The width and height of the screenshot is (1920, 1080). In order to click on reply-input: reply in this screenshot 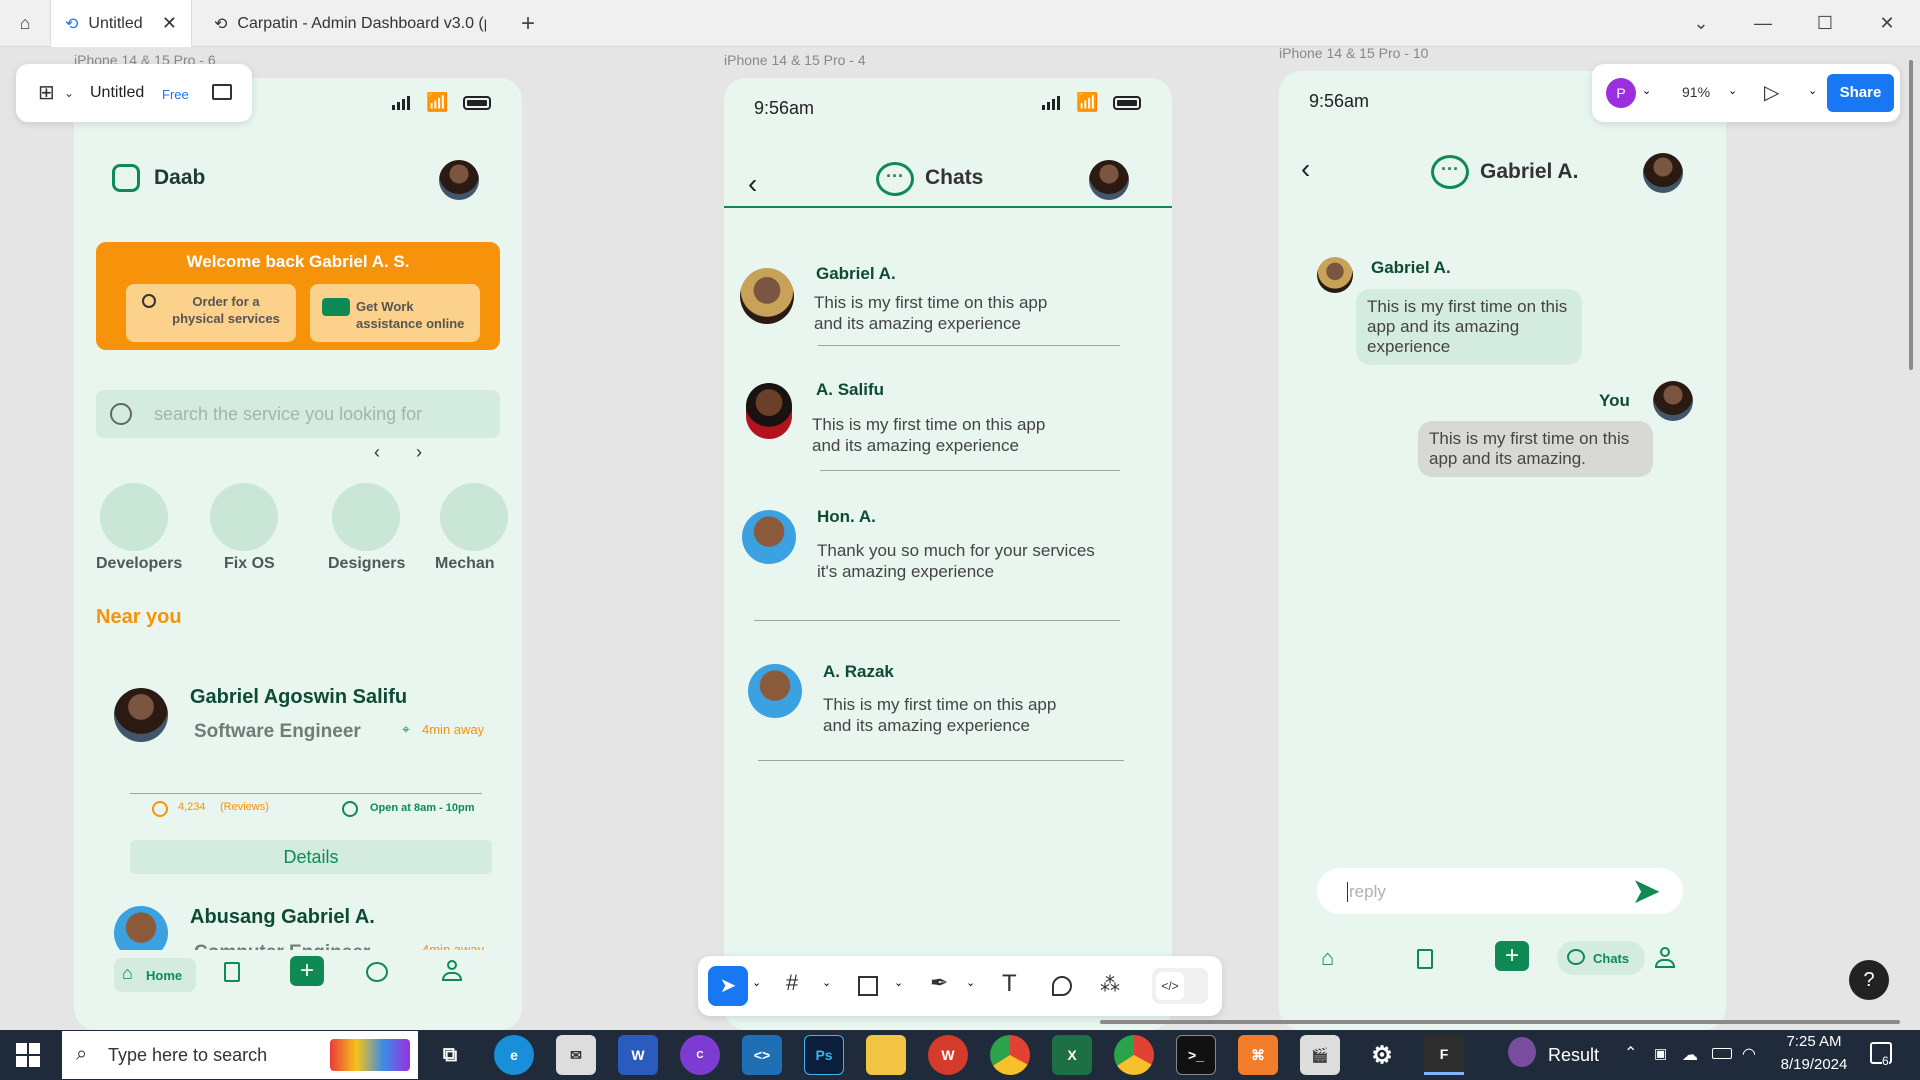, I will do `click(1366, 892)`.